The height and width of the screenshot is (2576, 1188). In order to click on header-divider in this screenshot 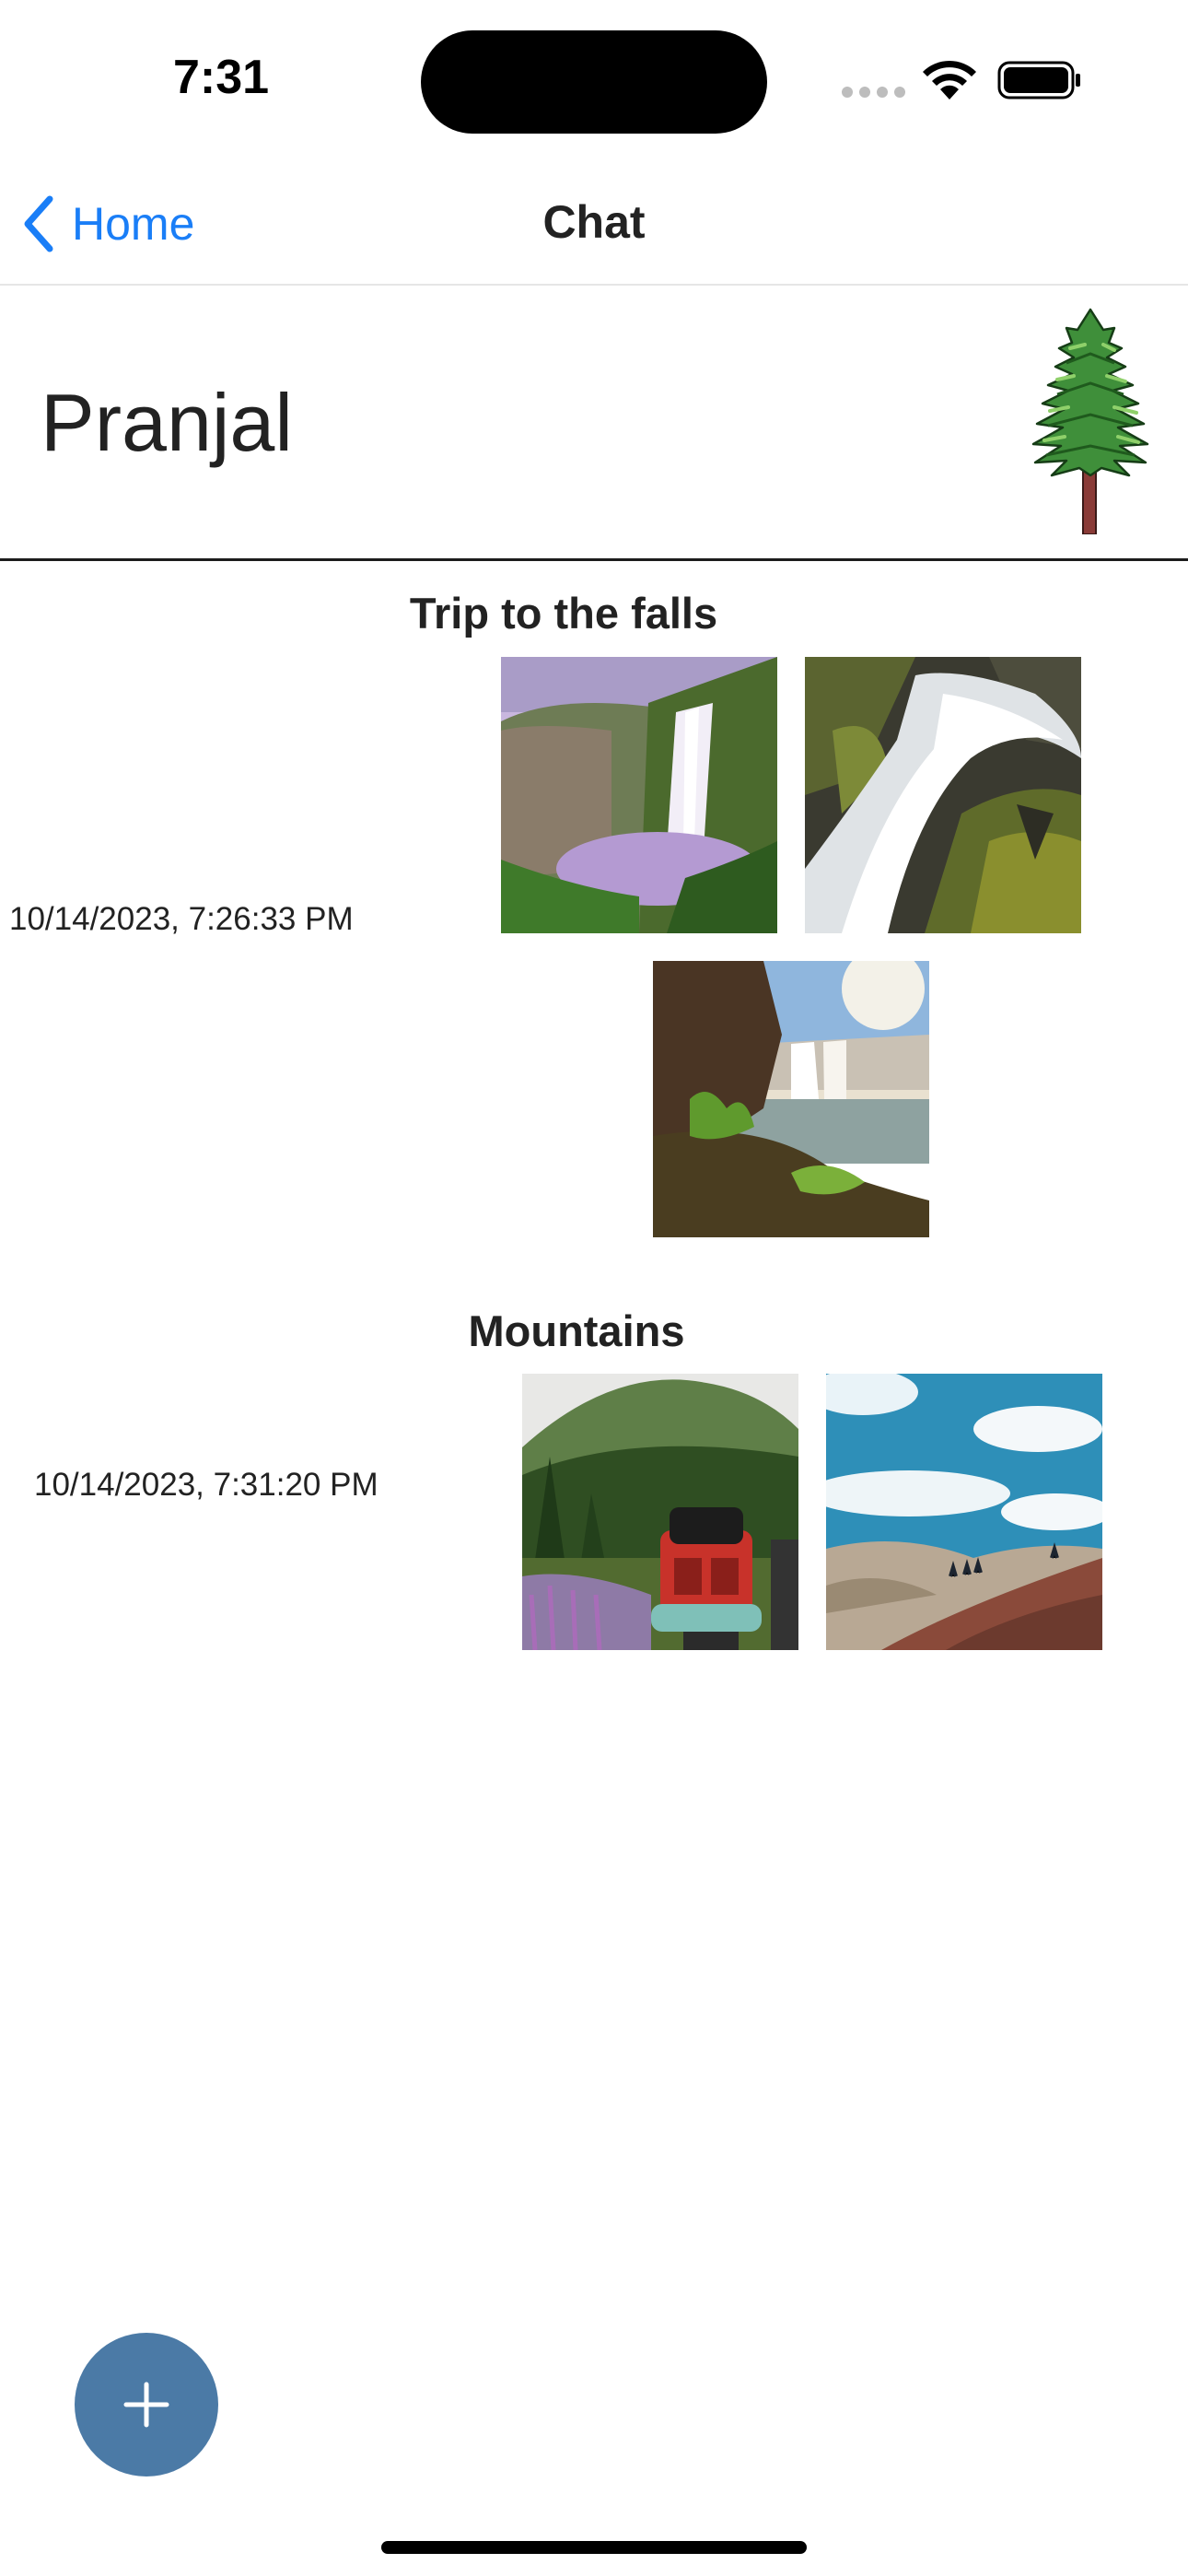, I will do `click(594, 559)`.